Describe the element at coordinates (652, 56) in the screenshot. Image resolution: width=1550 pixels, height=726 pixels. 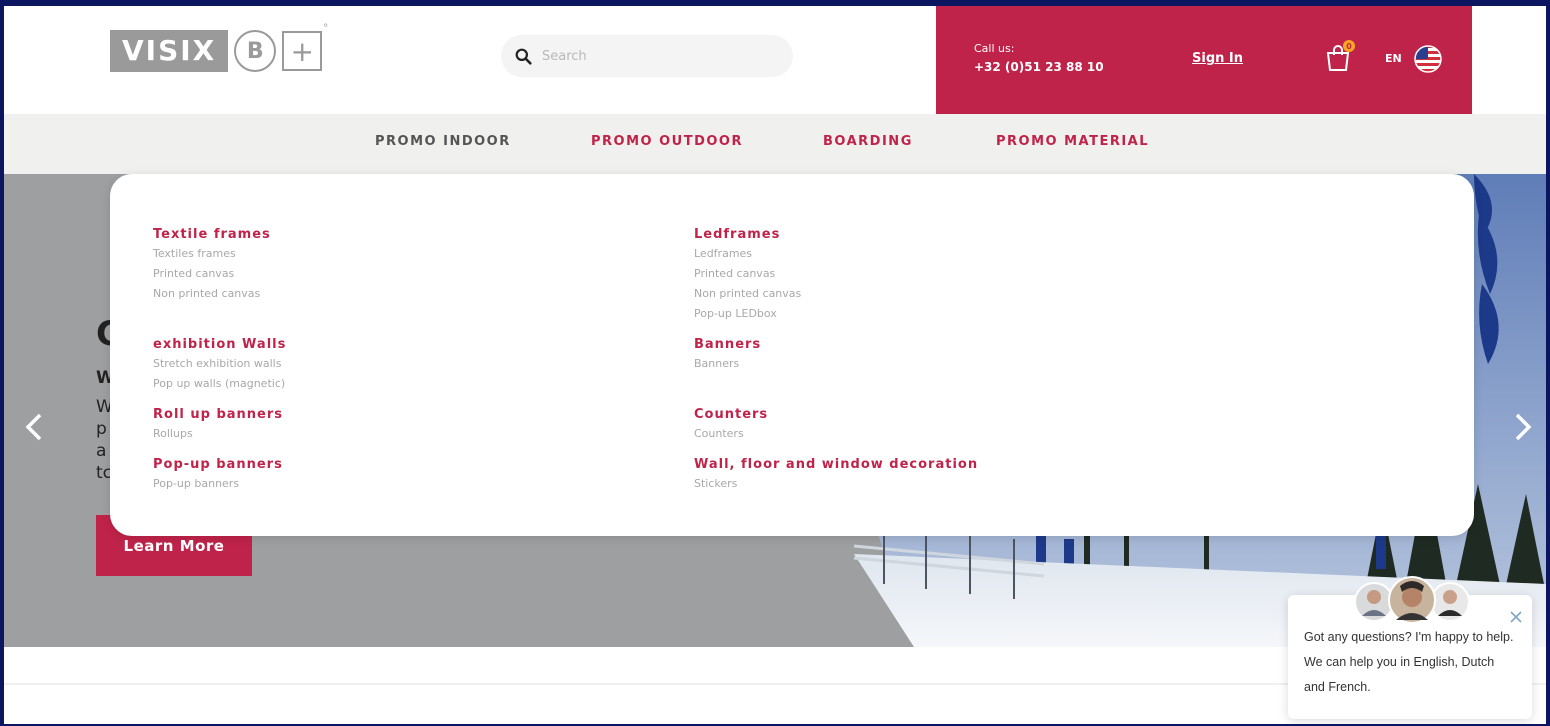
I see `search-input` at that location.